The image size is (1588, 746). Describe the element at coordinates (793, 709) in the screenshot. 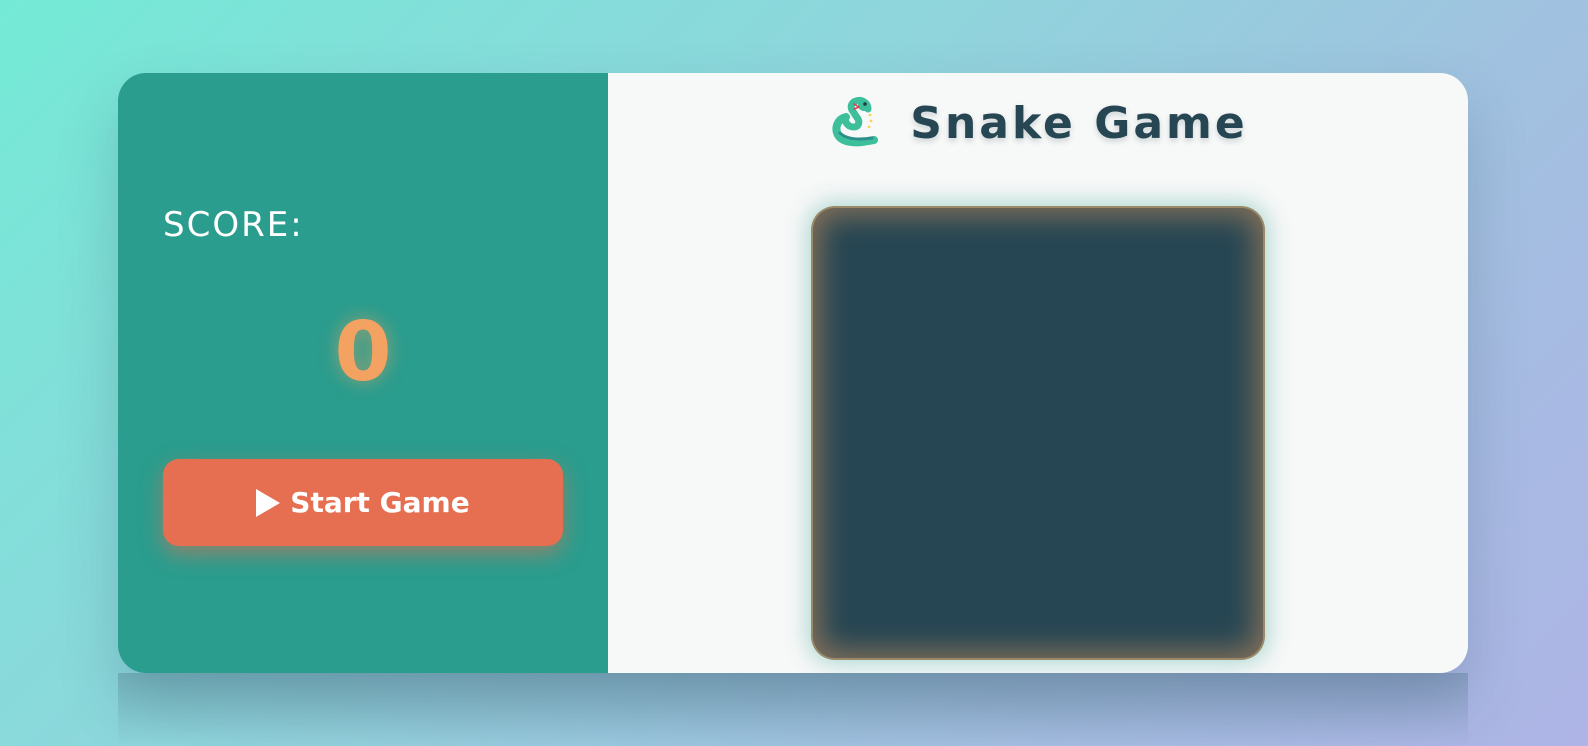

I see `app-reflection` at that location.